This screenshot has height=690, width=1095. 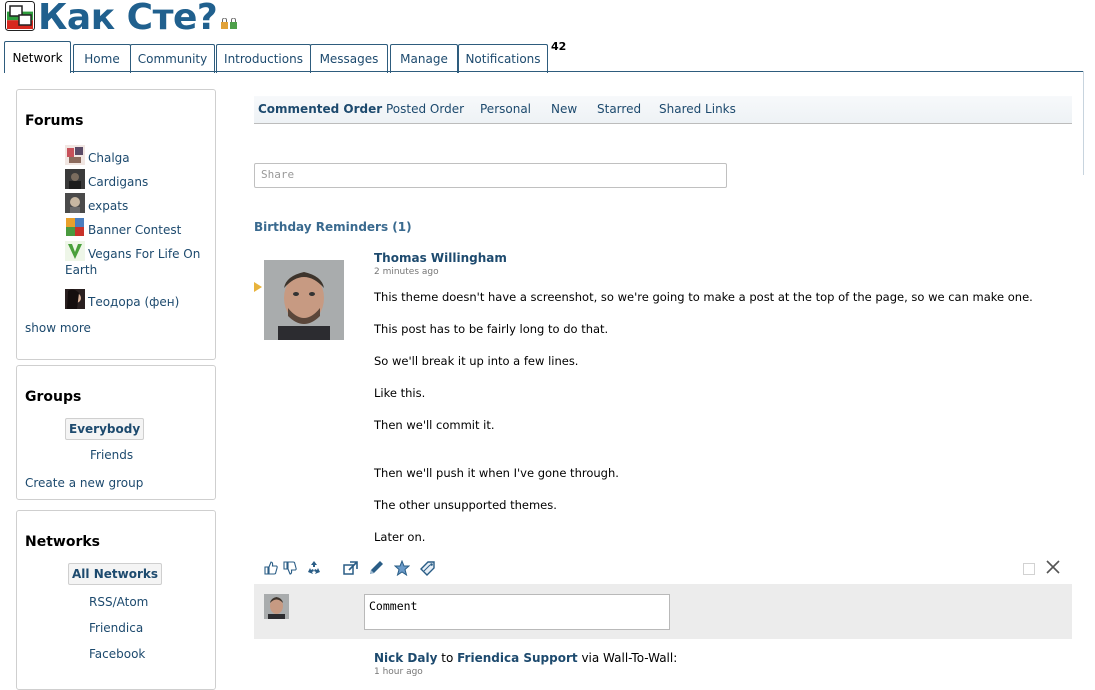 I want to click on thumbs-down-icon, so click(x=290, y=568).